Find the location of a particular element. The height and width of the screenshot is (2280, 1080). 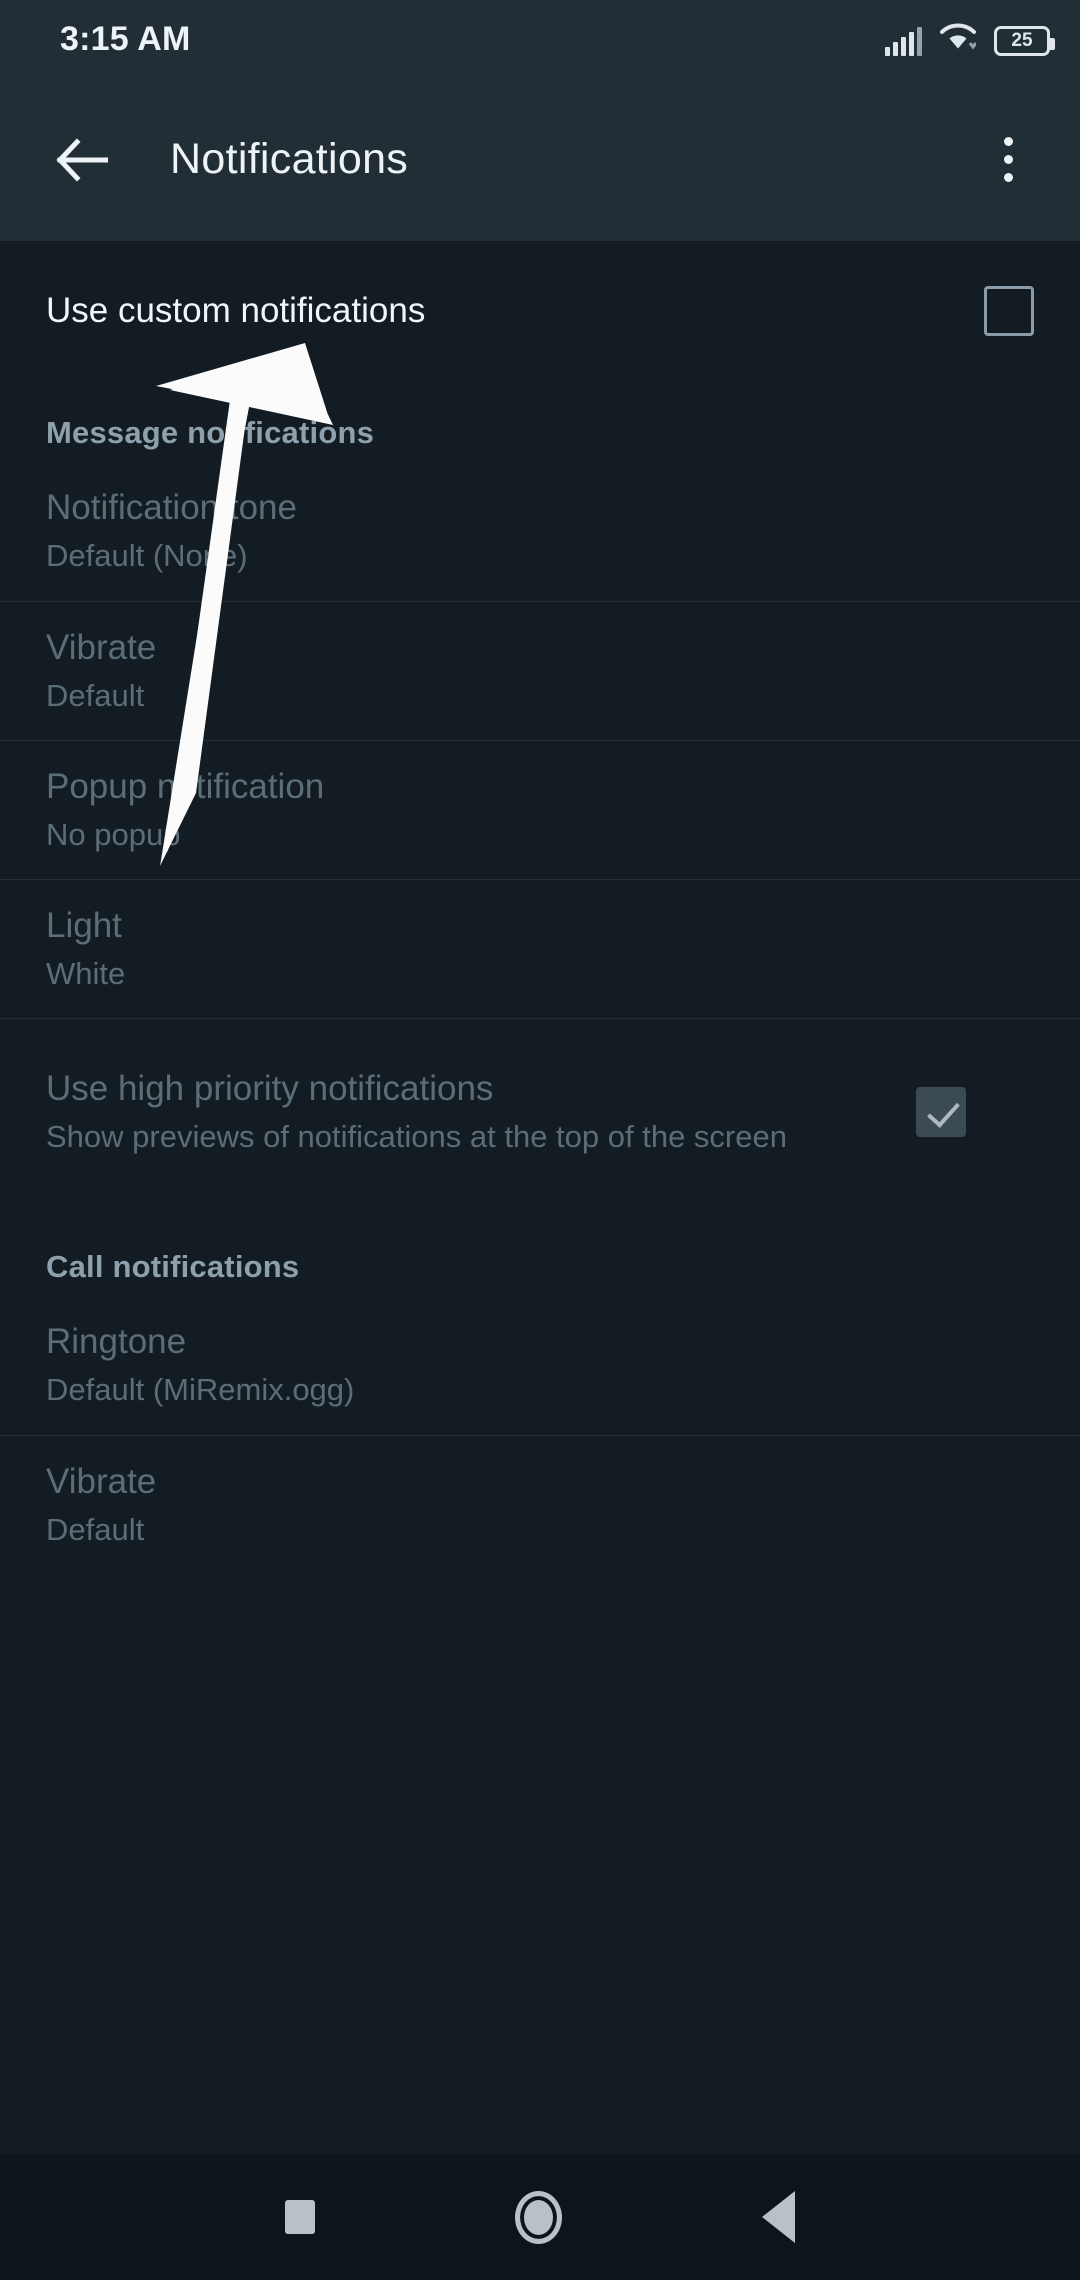

row-text: Notification tone Default (None) is located at coordinates (540, 531).